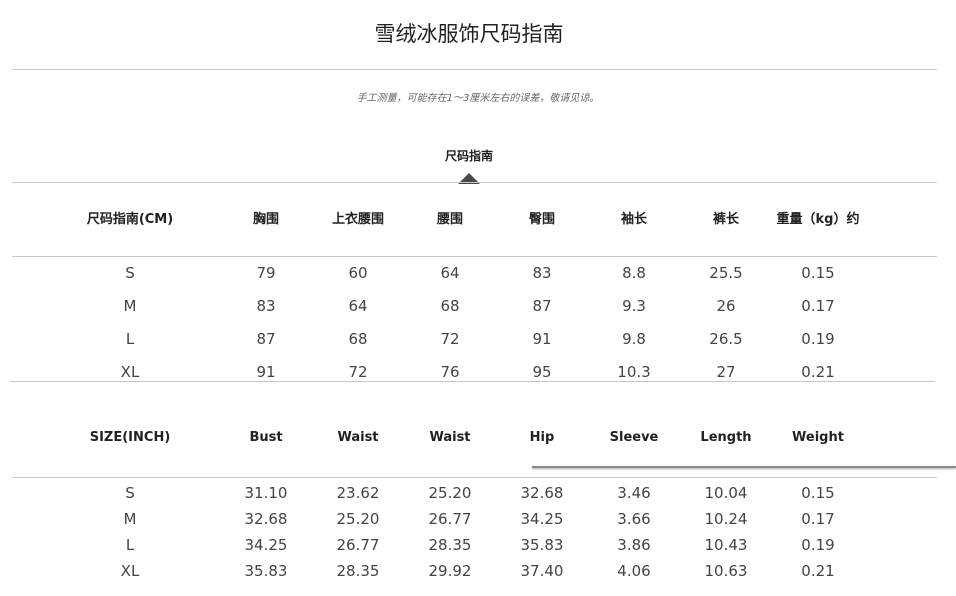  Describe the element at coordinates (358, 272) in the screenshot. I see `table-cell: 60` at that location.